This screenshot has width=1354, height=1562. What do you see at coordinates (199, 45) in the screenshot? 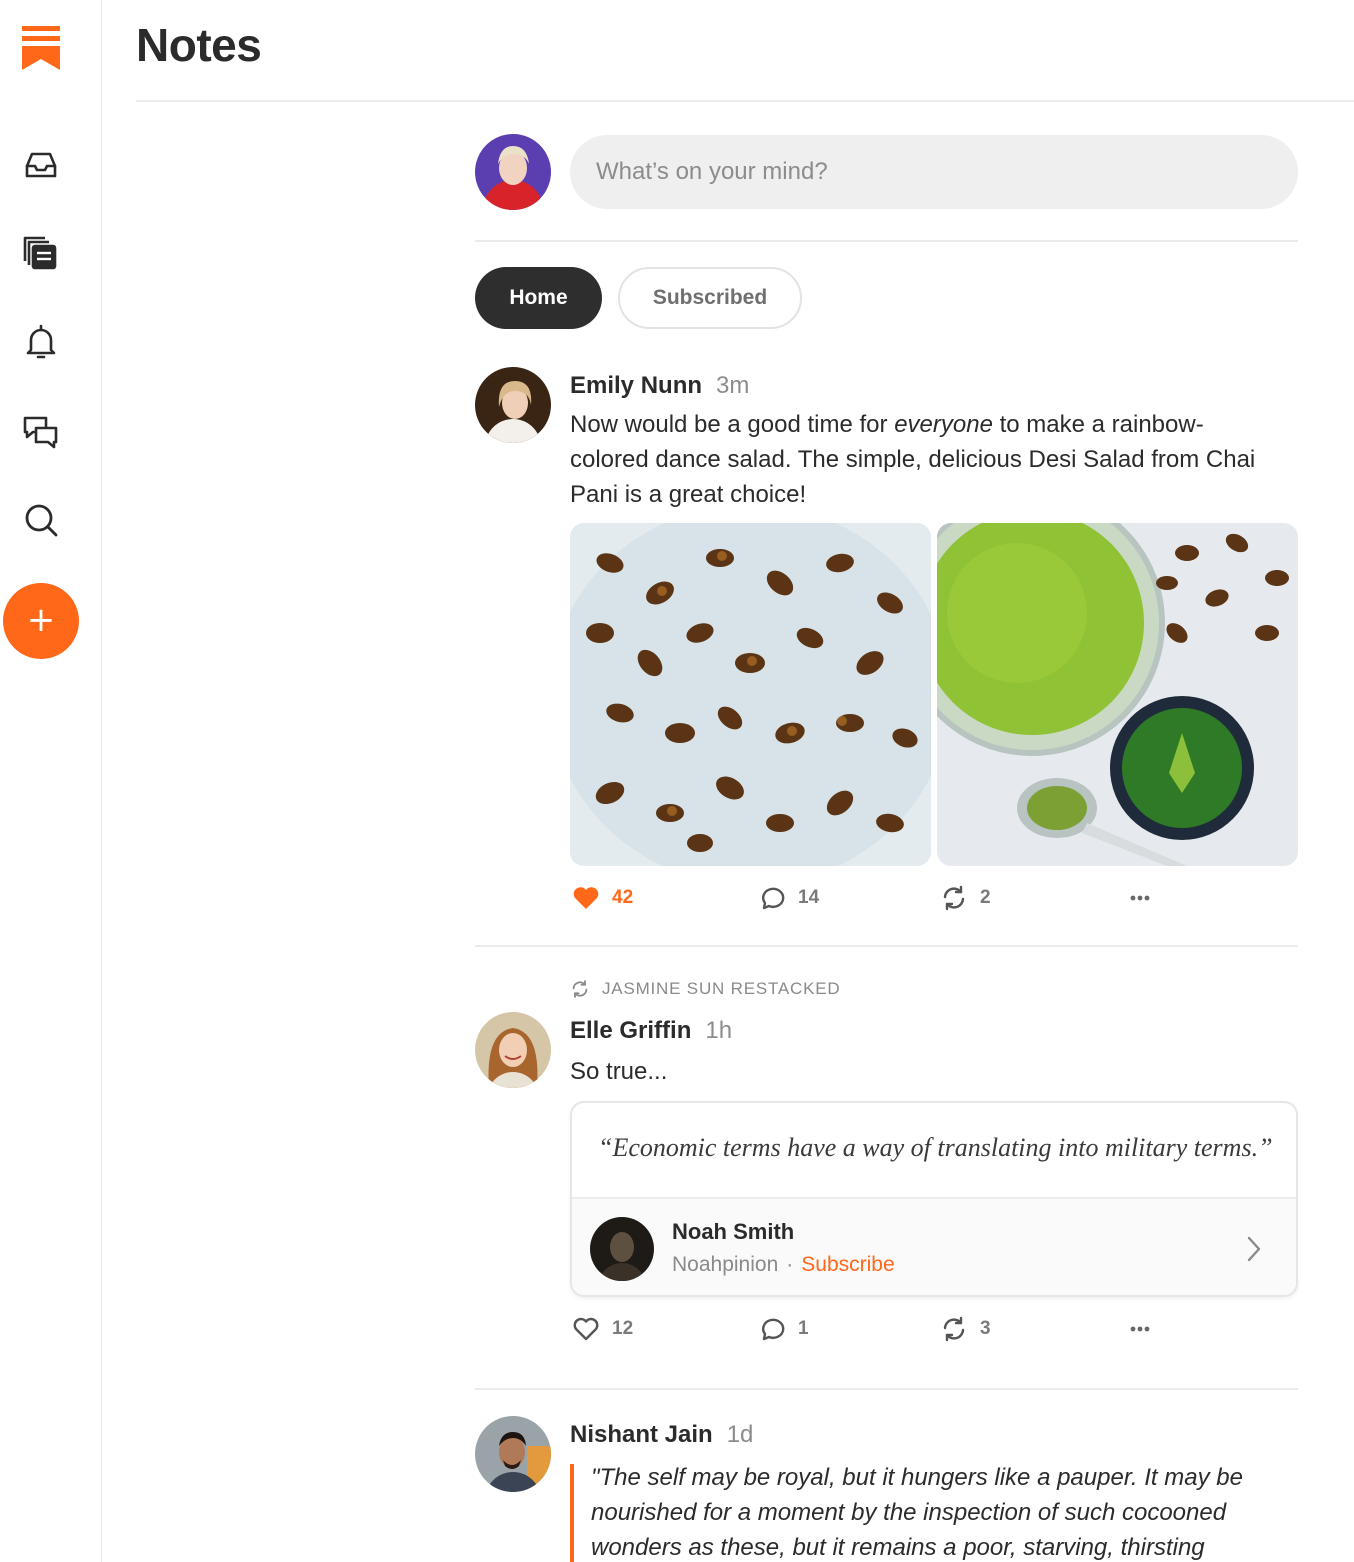
I see `page-title: Notes` at bounding box center [199, 45].